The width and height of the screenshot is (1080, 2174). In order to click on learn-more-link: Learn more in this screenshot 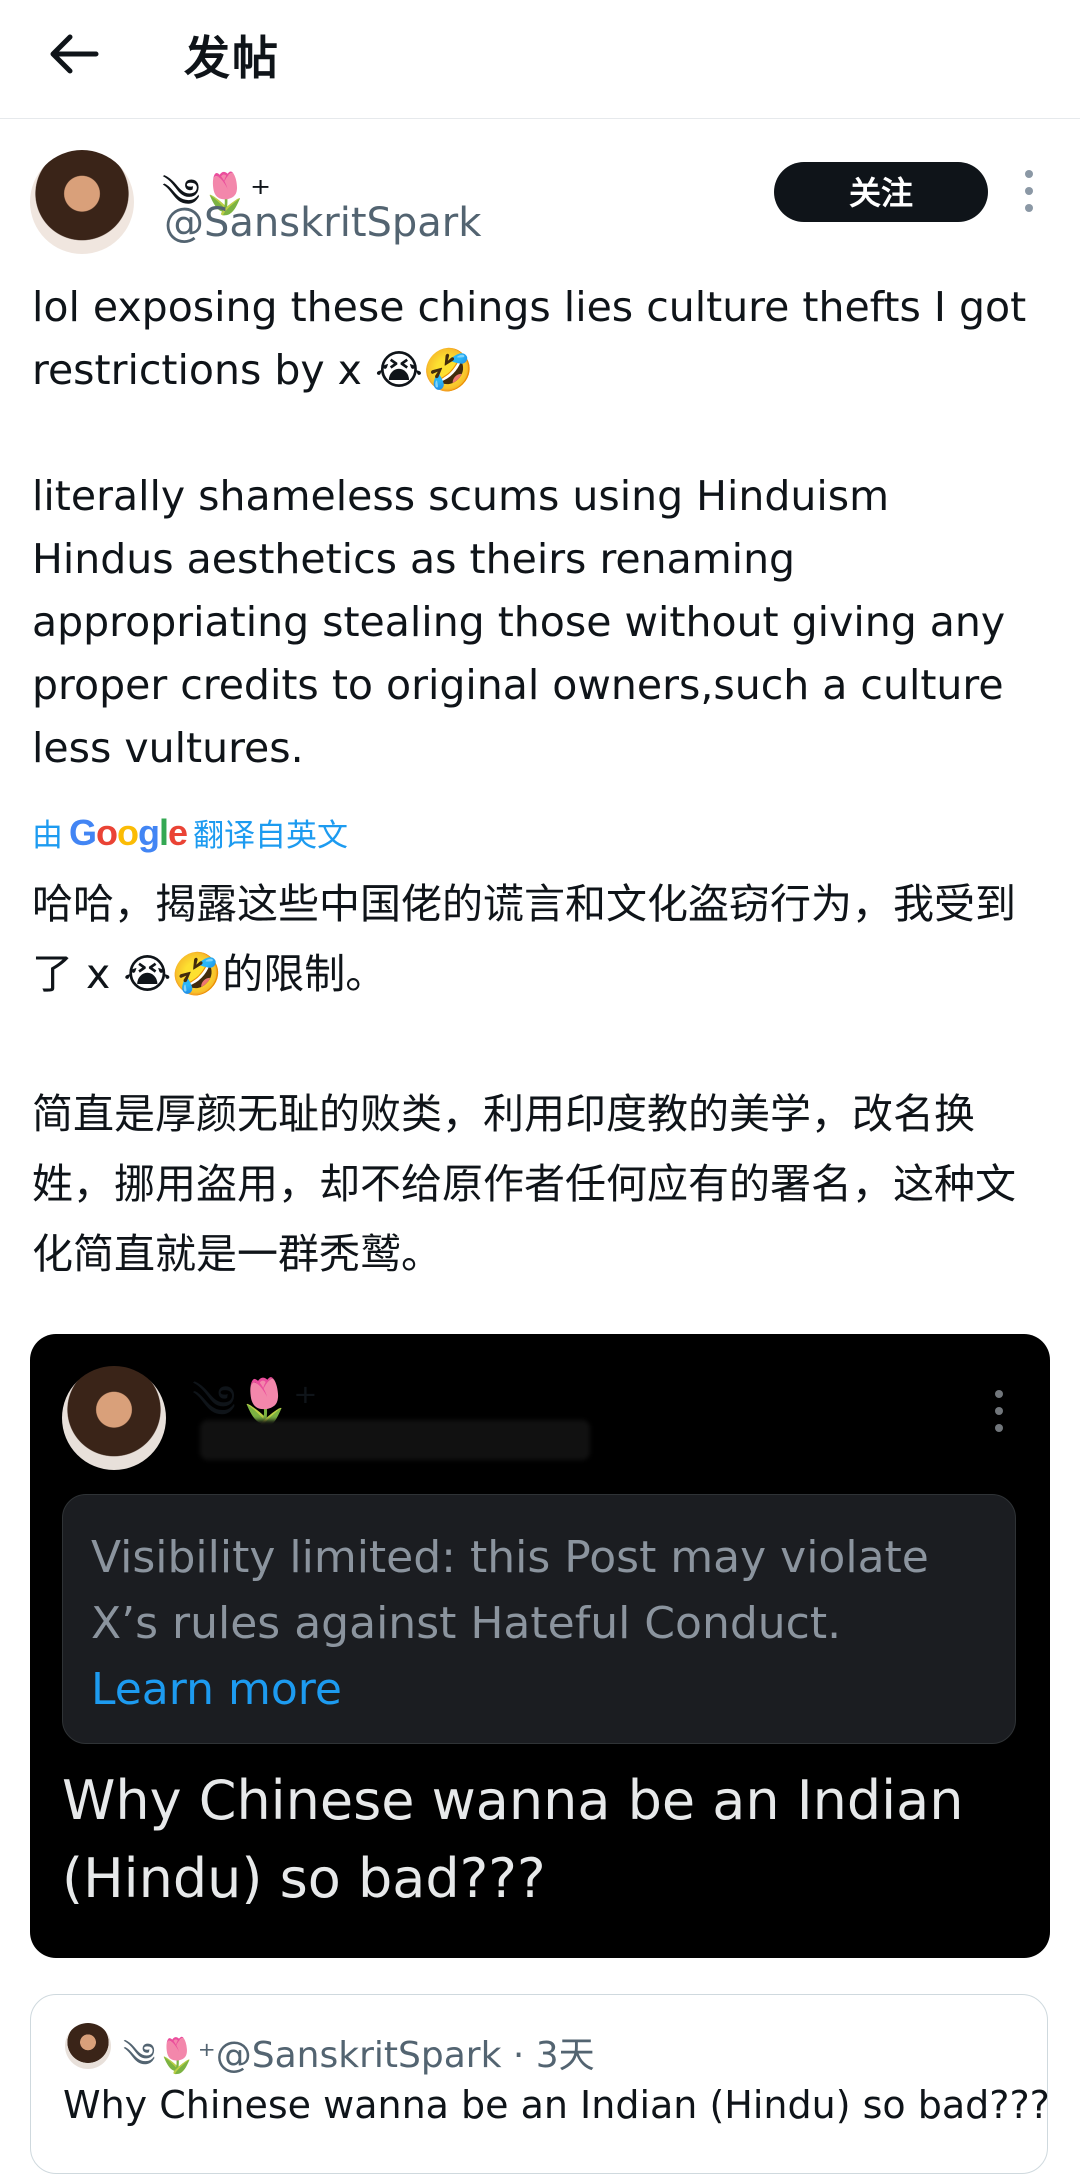, I will do `click(216, 1689)`.